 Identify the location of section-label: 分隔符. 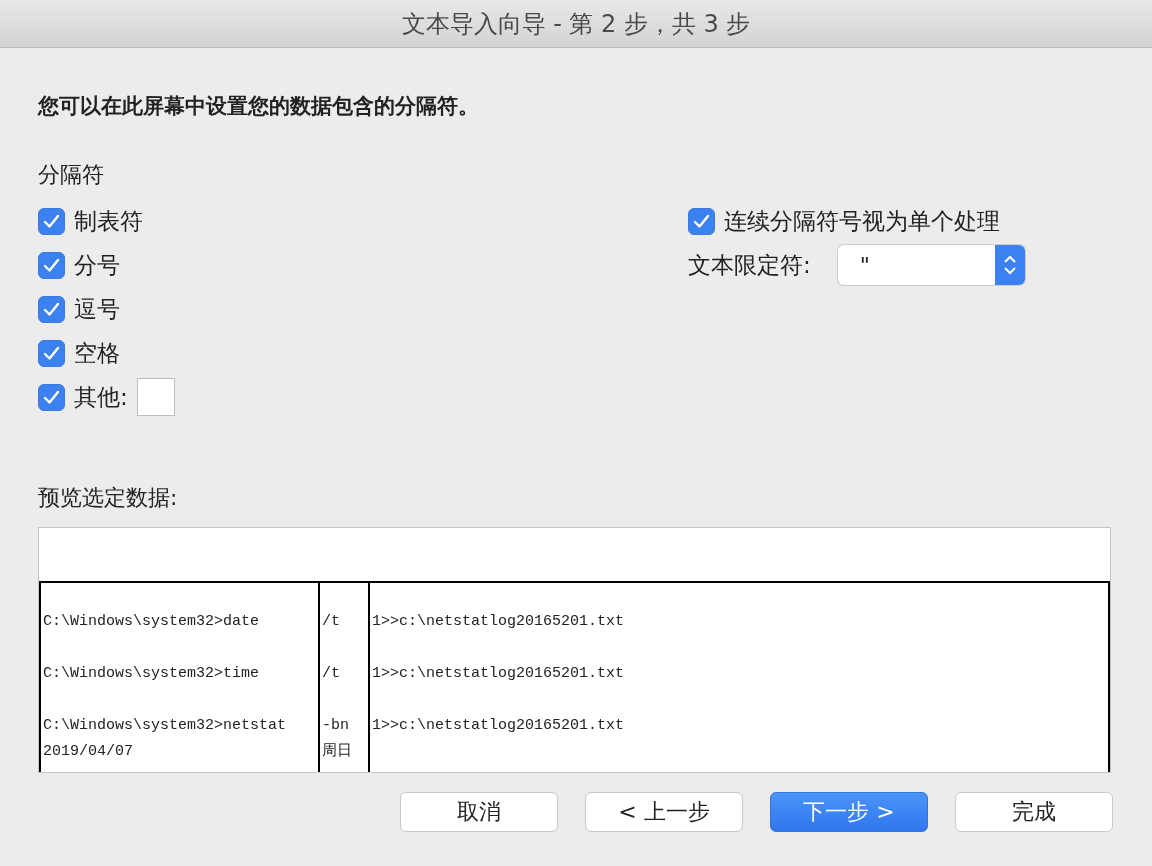
(71, 175).